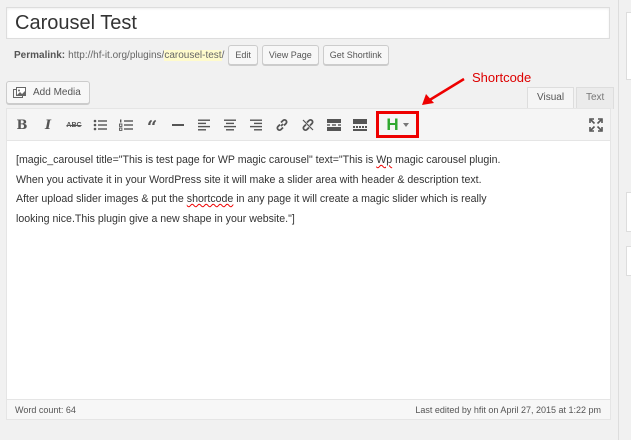 This screenshot has height=440, width=631. Describe the element at coordinates (446, 160) in the screenshot. I see `content-text: magic carousel plugin.` at that location.